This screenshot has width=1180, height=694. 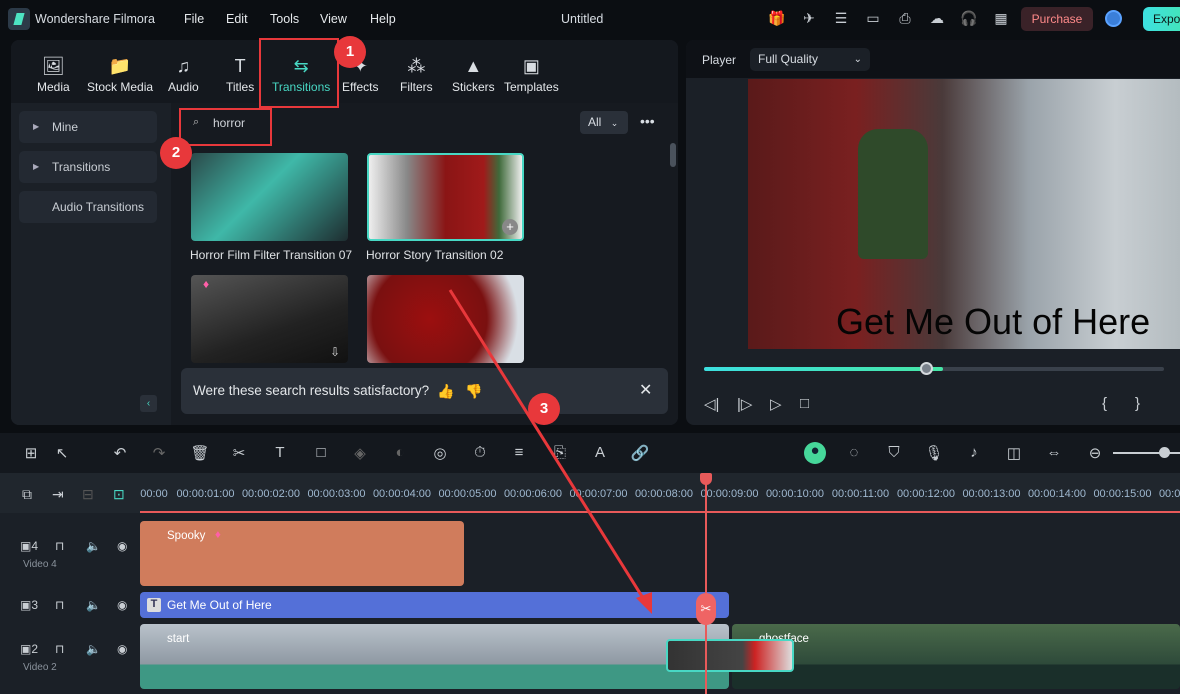 I want to click on annotation-arrow, so click(x=550, y=451).